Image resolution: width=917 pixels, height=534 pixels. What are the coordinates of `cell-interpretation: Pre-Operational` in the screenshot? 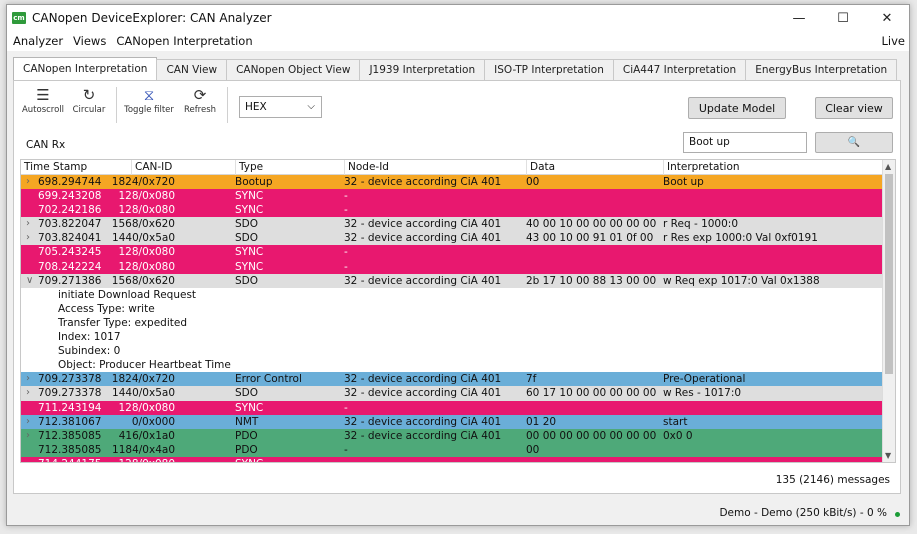 It's located at (704, 379).